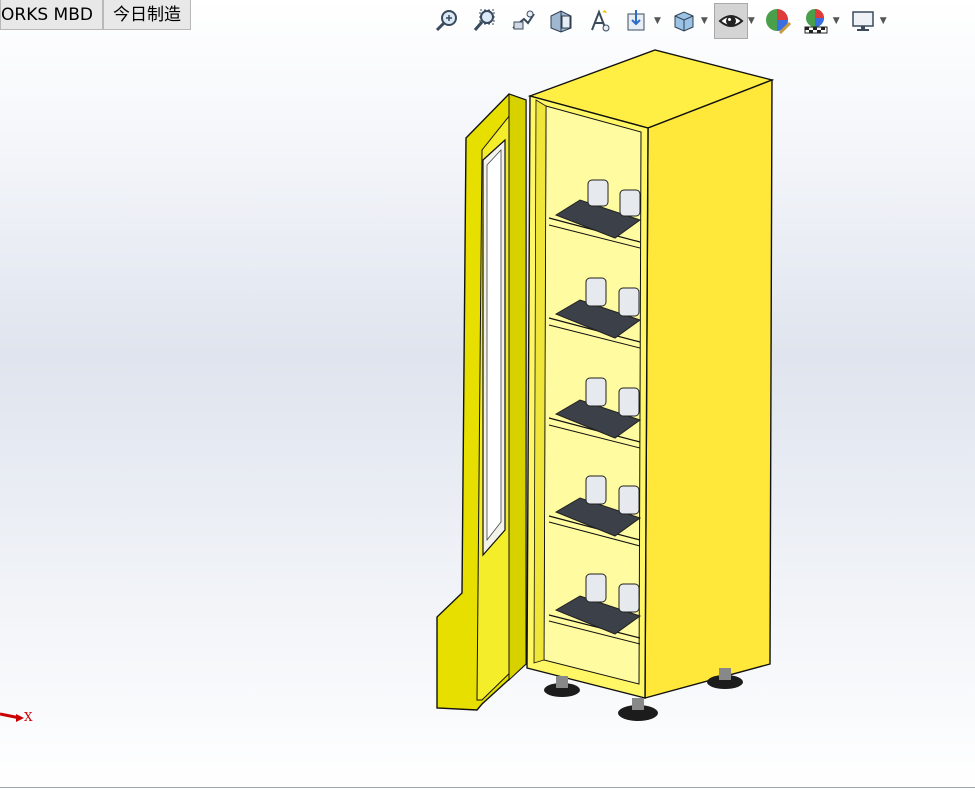 This screenshot has height=791, width=975. I want to click on view-settings-dropdown: ▼, so click(883, 21).